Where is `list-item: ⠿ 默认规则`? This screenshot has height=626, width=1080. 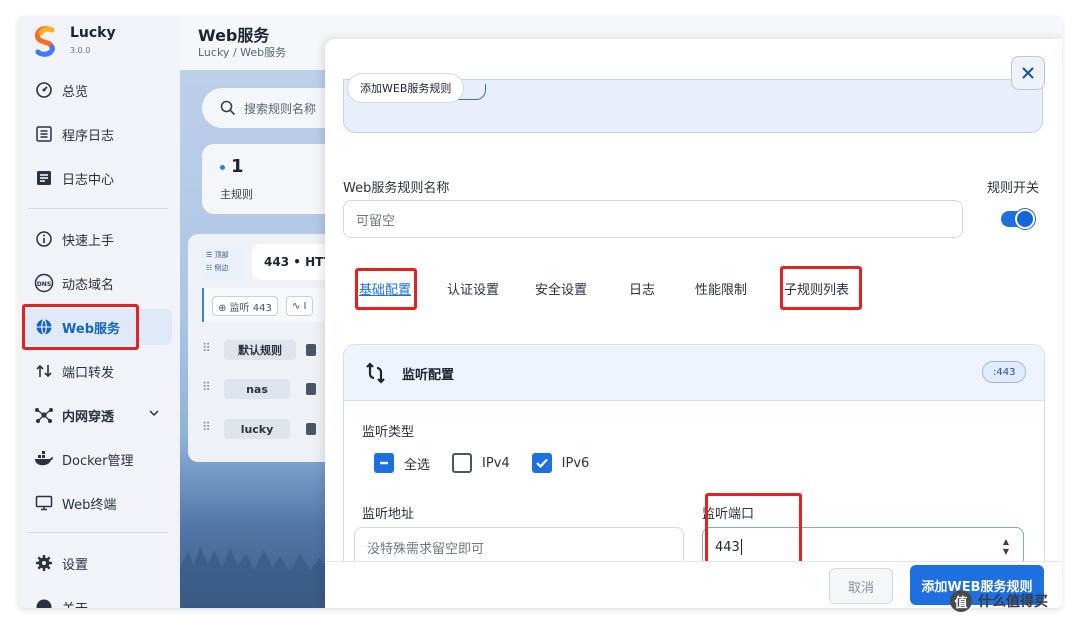
list-item: ⠿ 默认规则 is located at coordinates (271, 351).